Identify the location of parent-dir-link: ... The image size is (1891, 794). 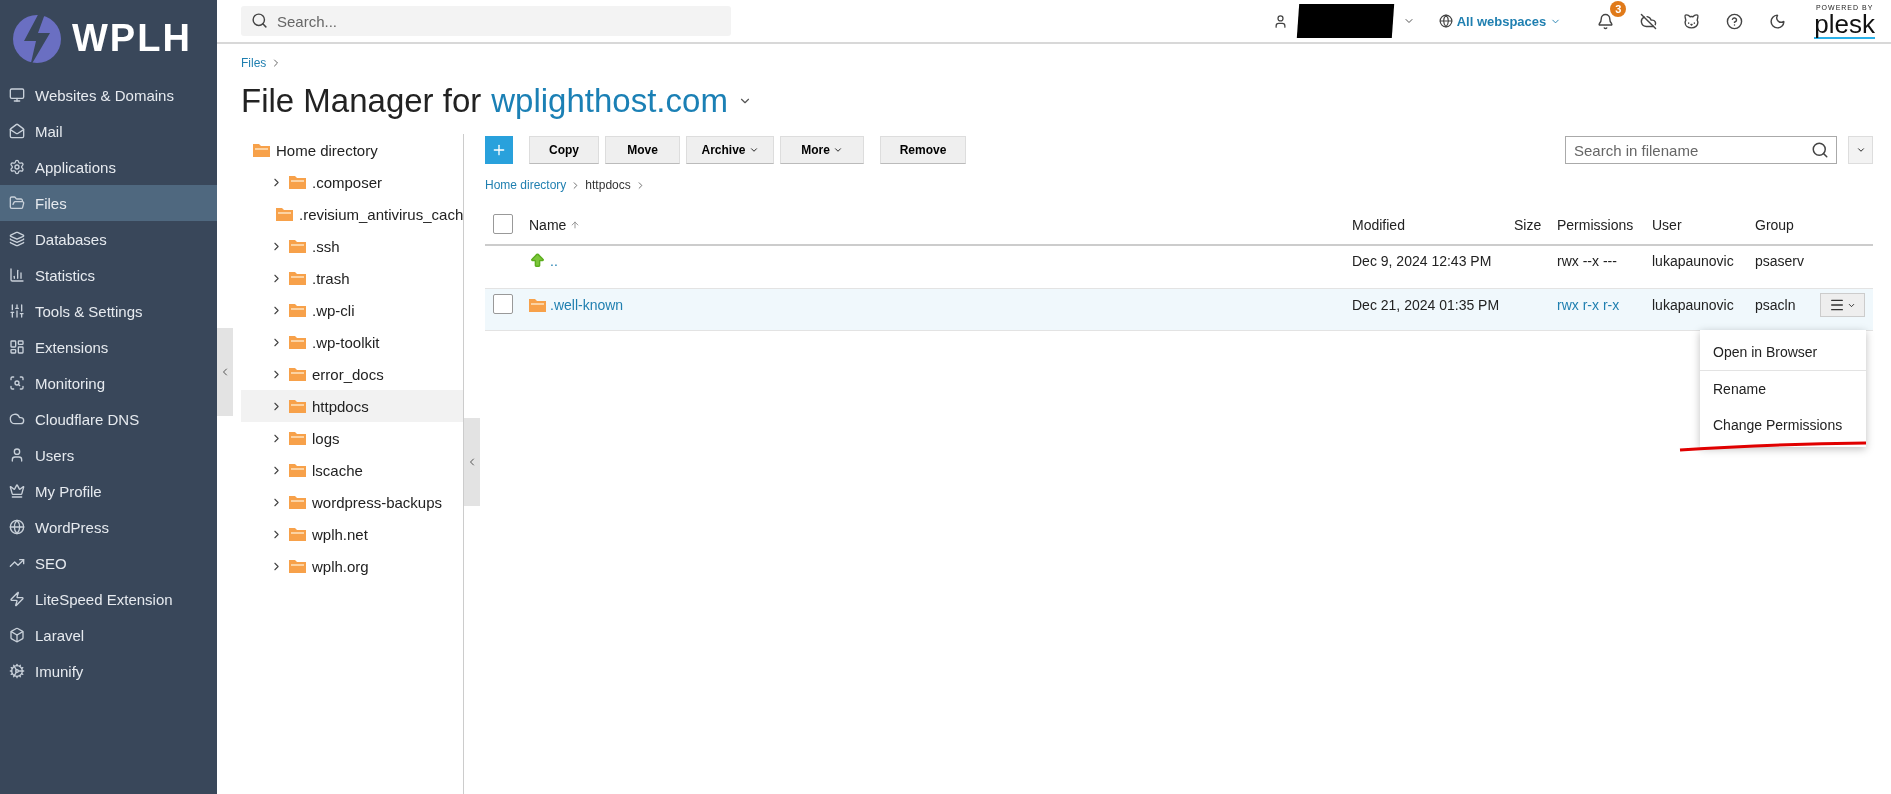
(554, 260).